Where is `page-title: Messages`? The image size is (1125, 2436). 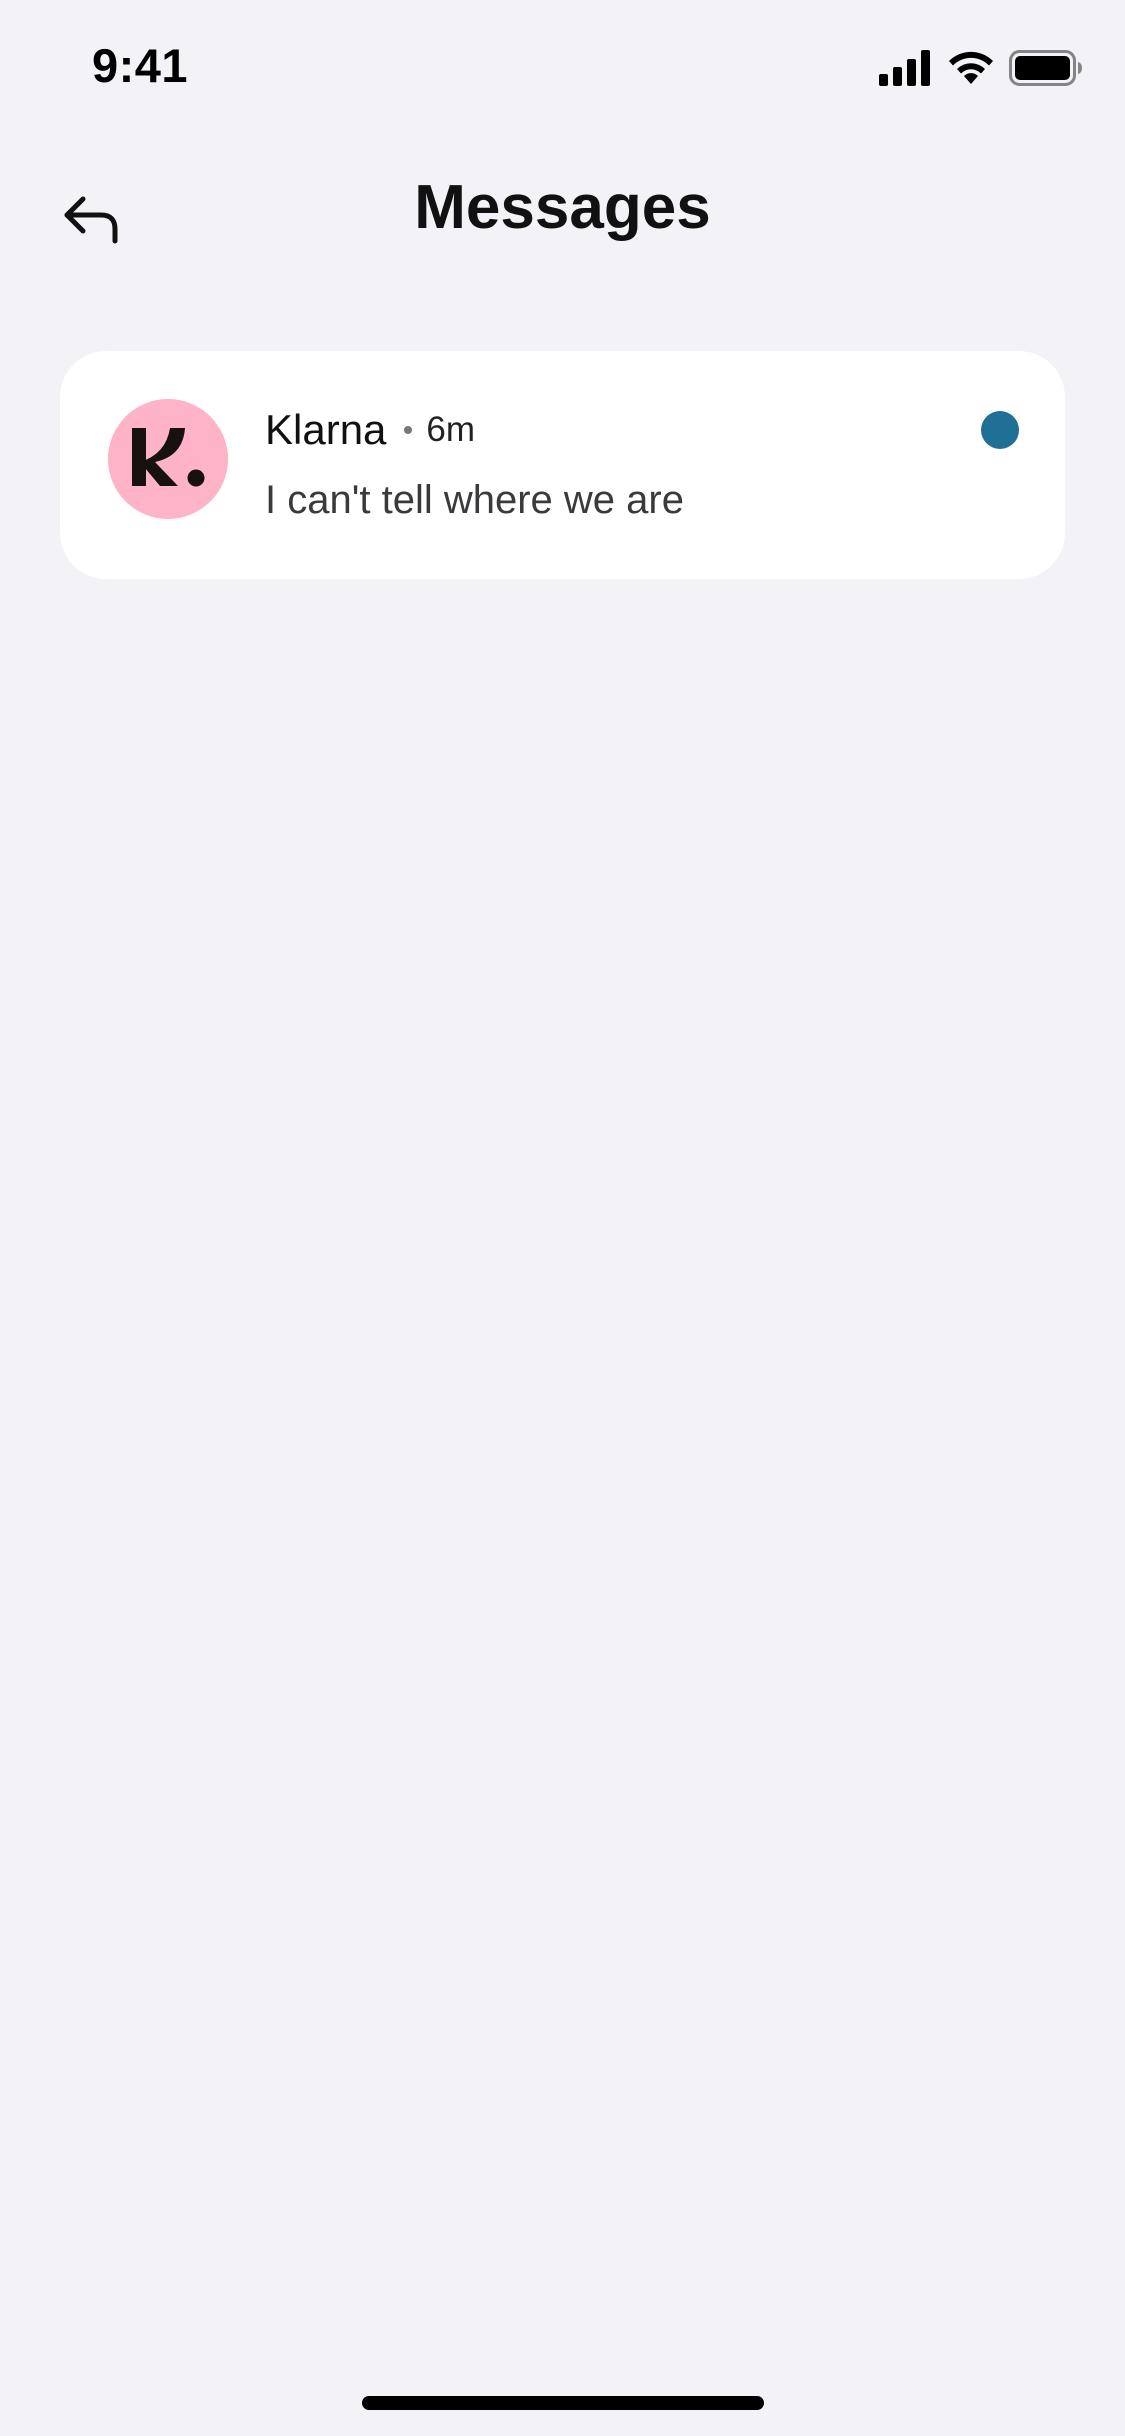
page-title: Messages is located at coordinates (562, 207).